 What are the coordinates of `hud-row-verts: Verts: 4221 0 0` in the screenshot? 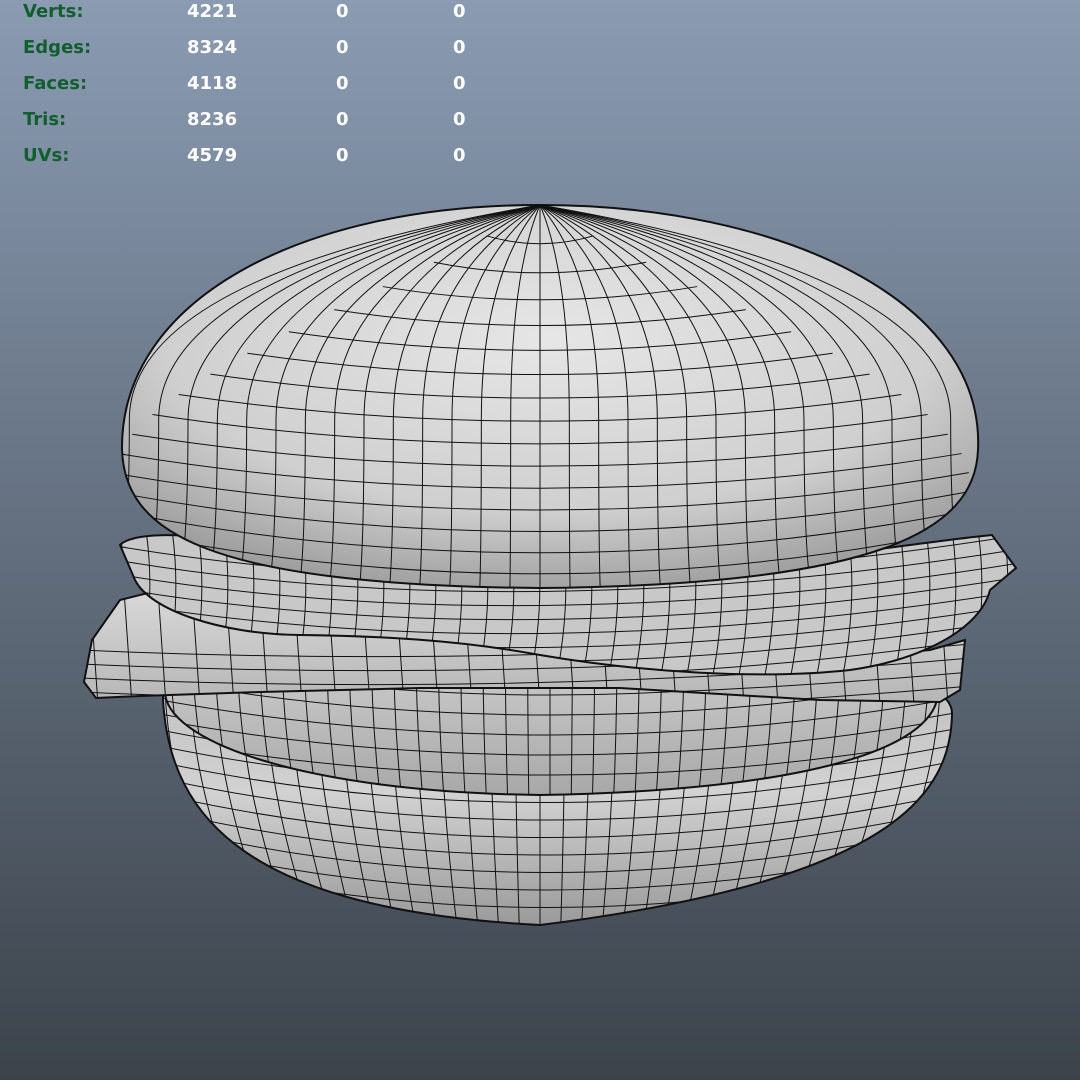 It's located at (260, 18).